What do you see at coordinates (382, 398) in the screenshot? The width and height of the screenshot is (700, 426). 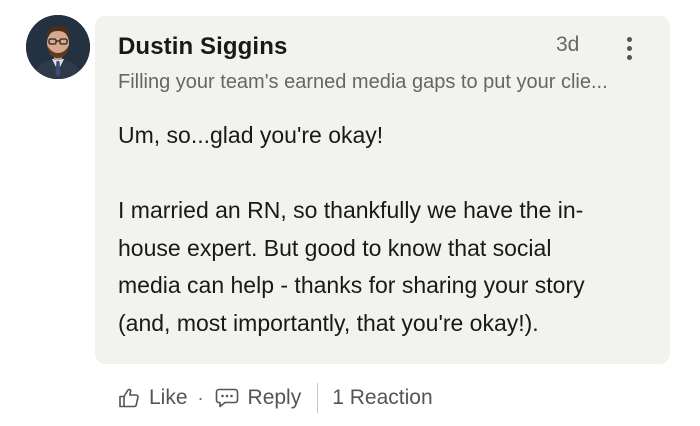 I see `reactions-count: 1 Reaction` at bounding box center [382, 398].